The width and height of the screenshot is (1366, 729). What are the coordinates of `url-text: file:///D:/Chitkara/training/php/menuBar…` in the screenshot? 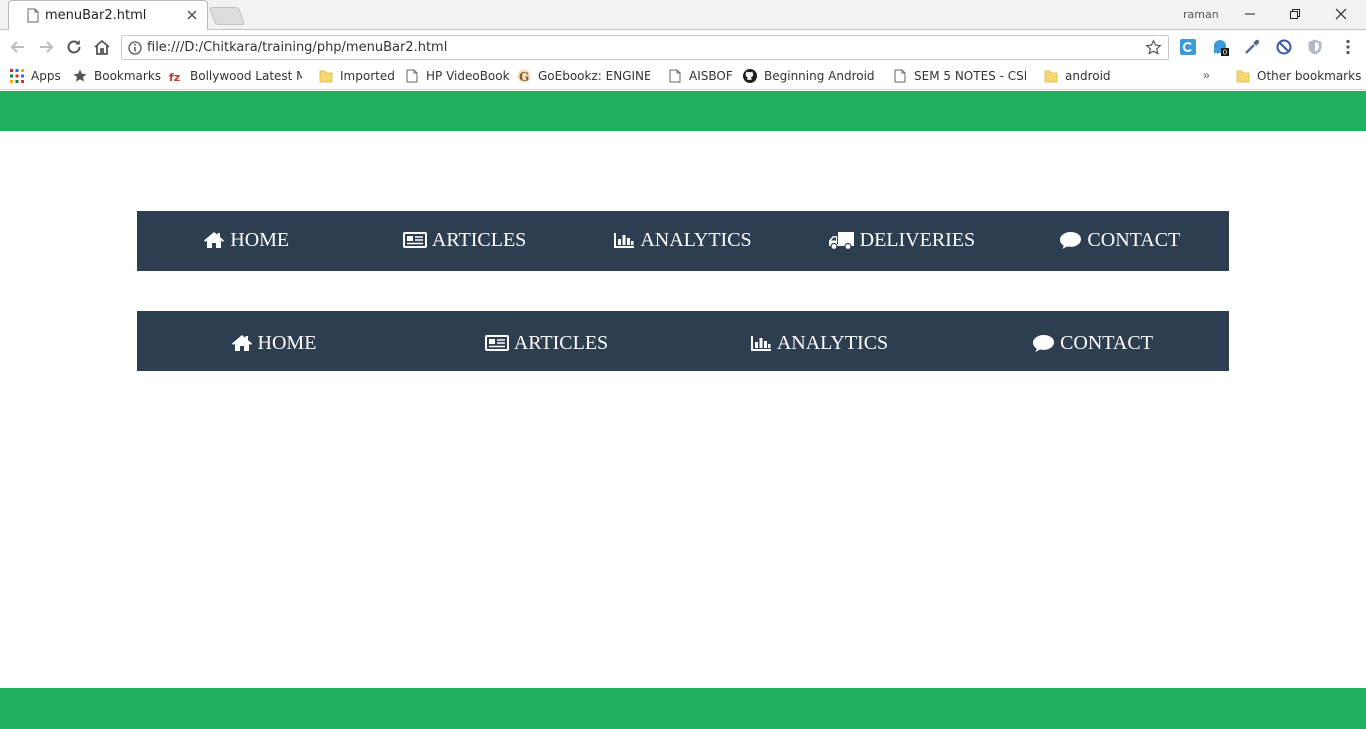 It's located at (297, 47).